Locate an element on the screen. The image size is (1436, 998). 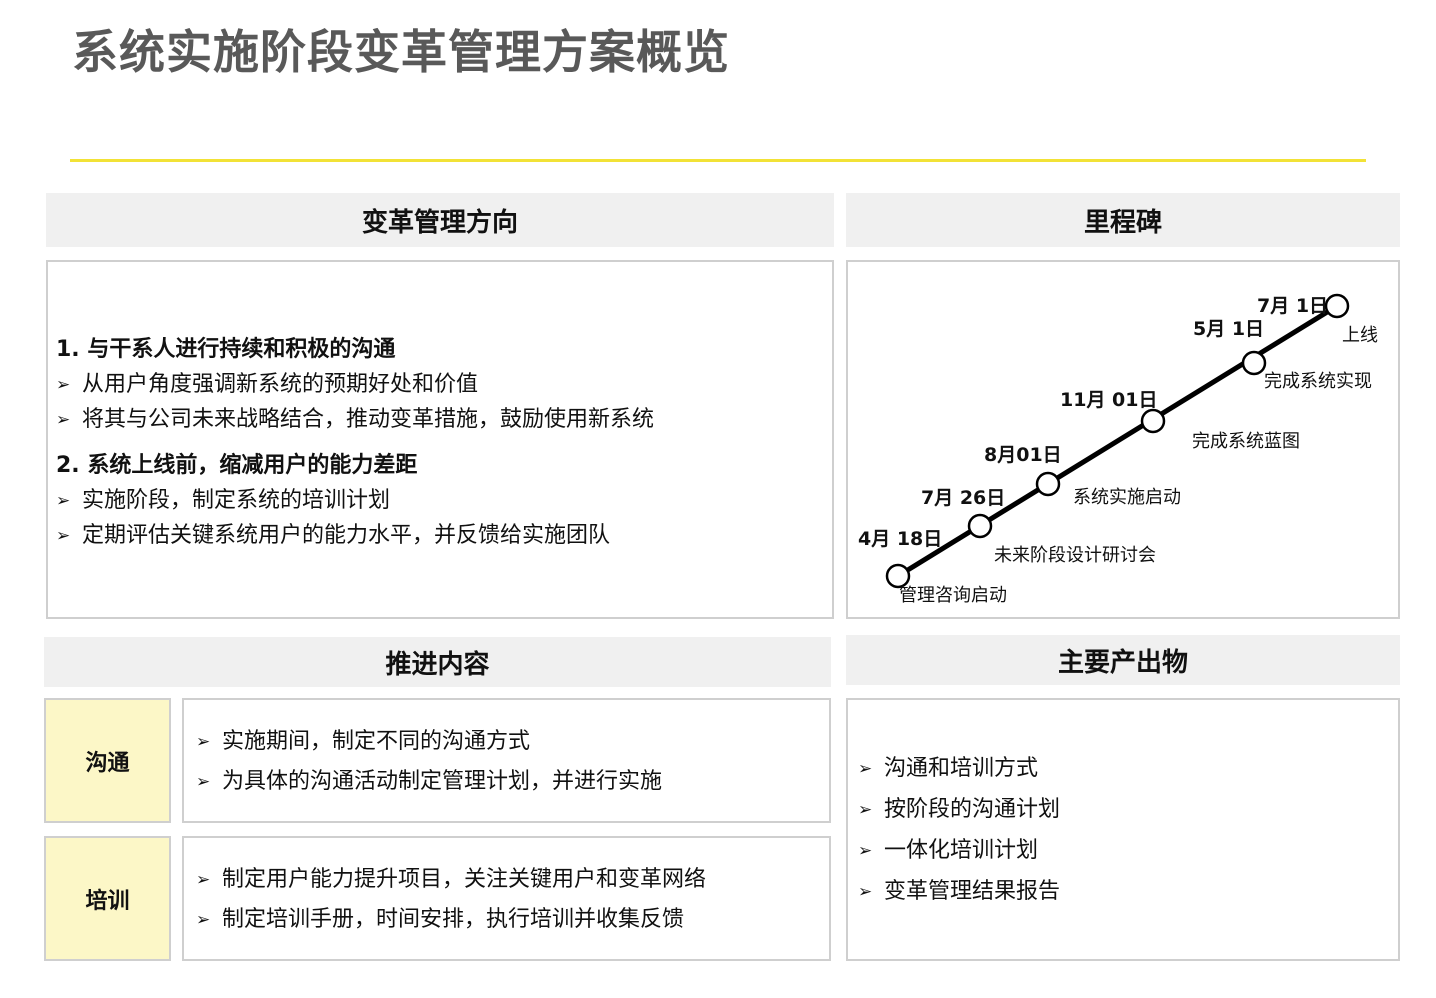
outputs-panel: ➢ 沟通和培训方式 ➢ 按阶段的沟通计划 ➢ 一体化培训计划 ➢ 变革管理结果报告 is located at coordinates (1123, 829).